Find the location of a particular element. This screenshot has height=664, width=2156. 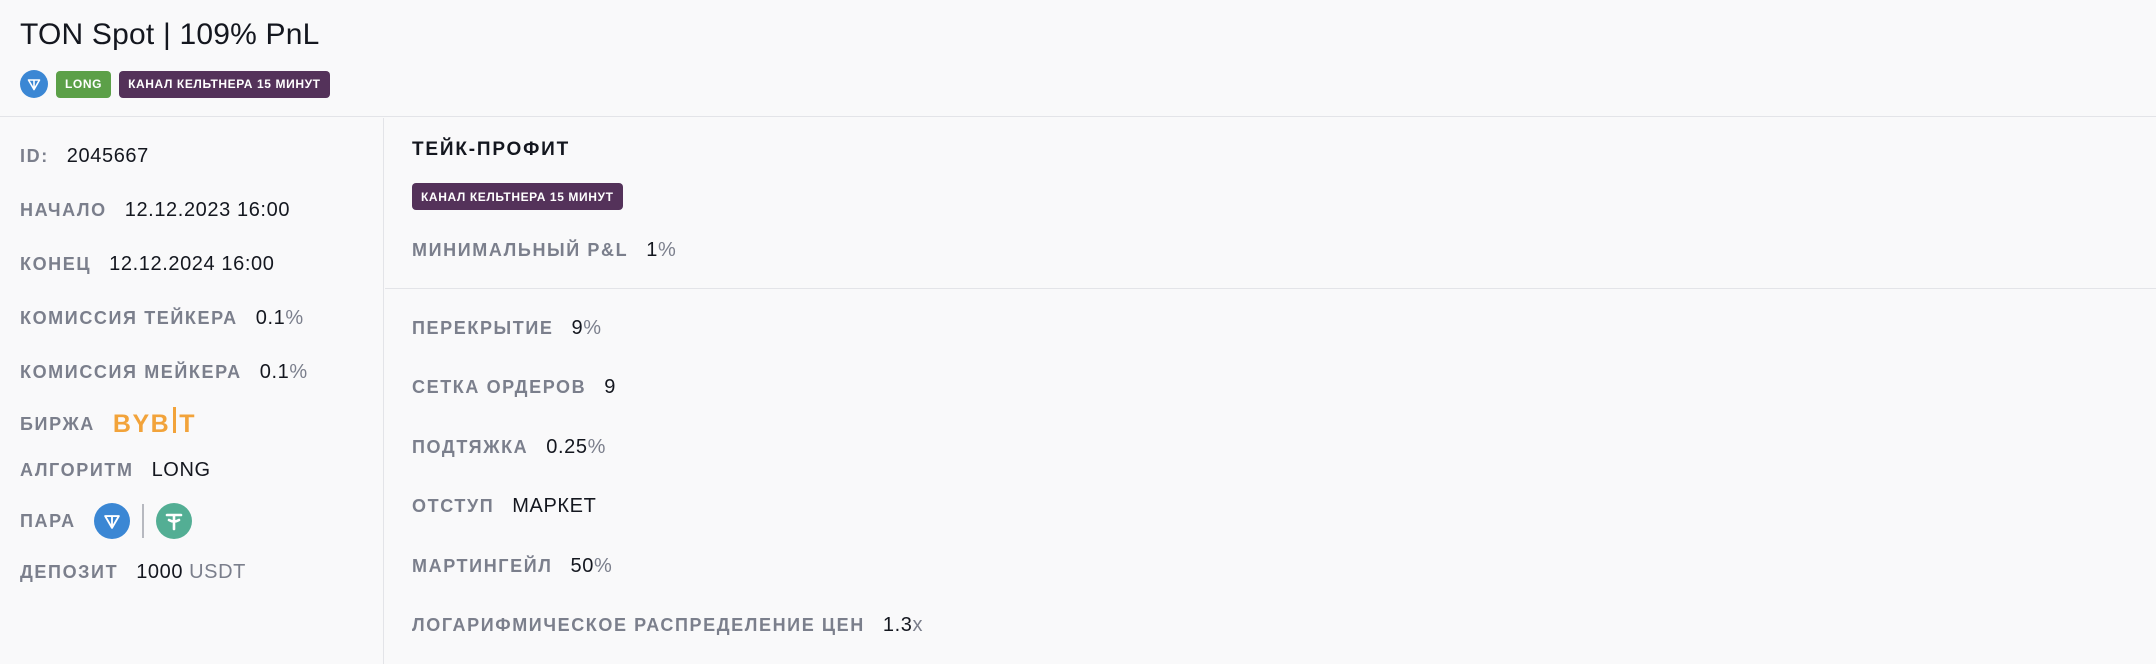

detail-label: КОМИССИЯ МЕЙКЕРА is located at coordinates (131, 371).